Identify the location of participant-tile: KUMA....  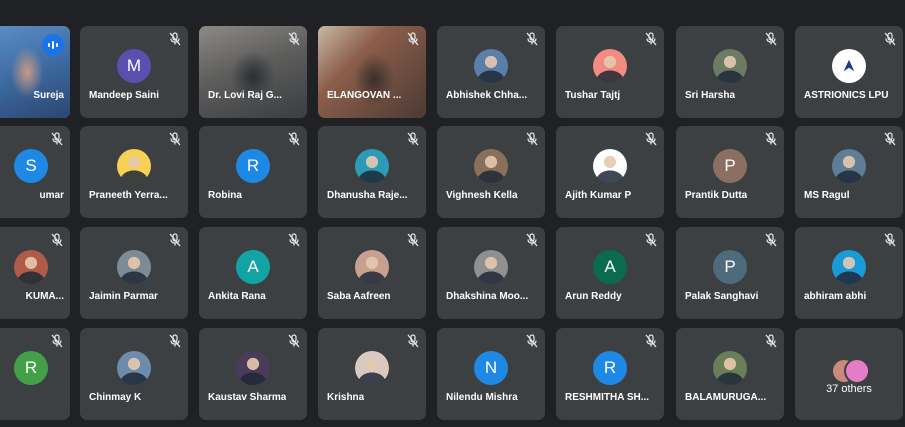
(35, 273).